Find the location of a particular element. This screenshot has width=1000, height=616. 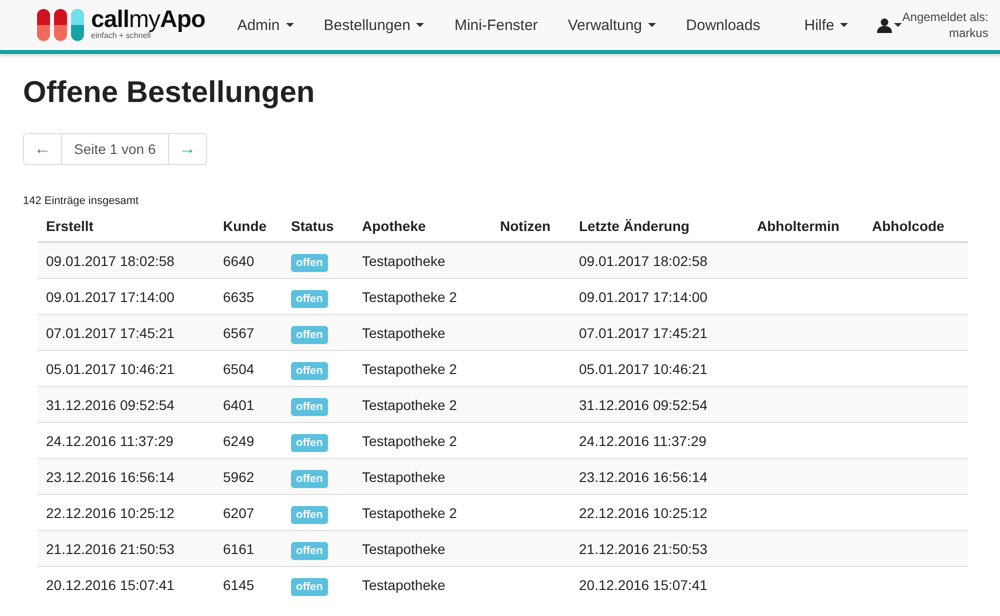

table-cell: 6640 is located at coordinates (249, 260).